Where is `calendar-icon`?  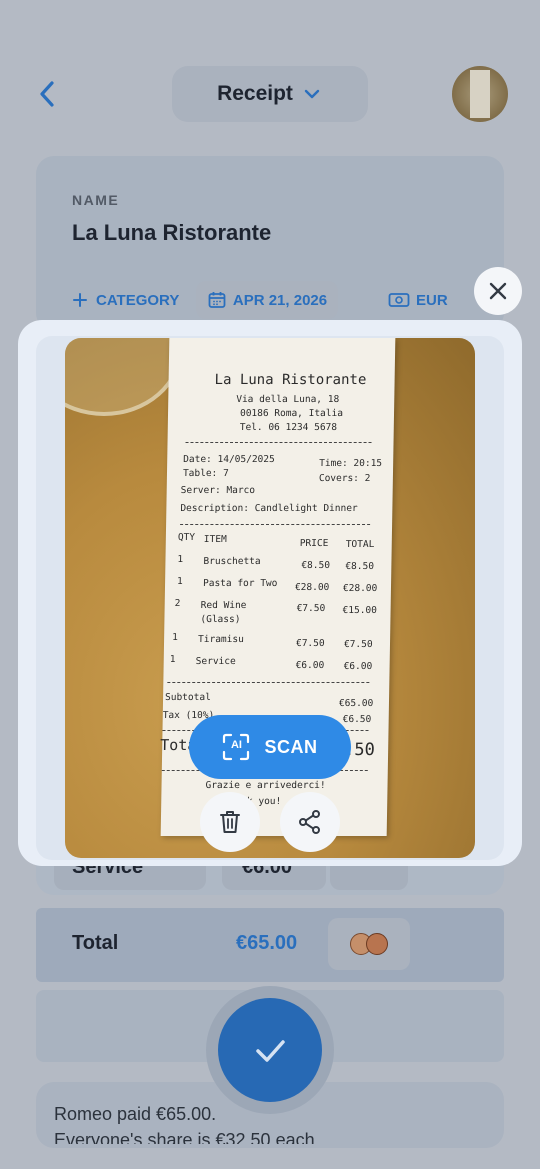 calendar-icon is located at coordinates (217, 300).